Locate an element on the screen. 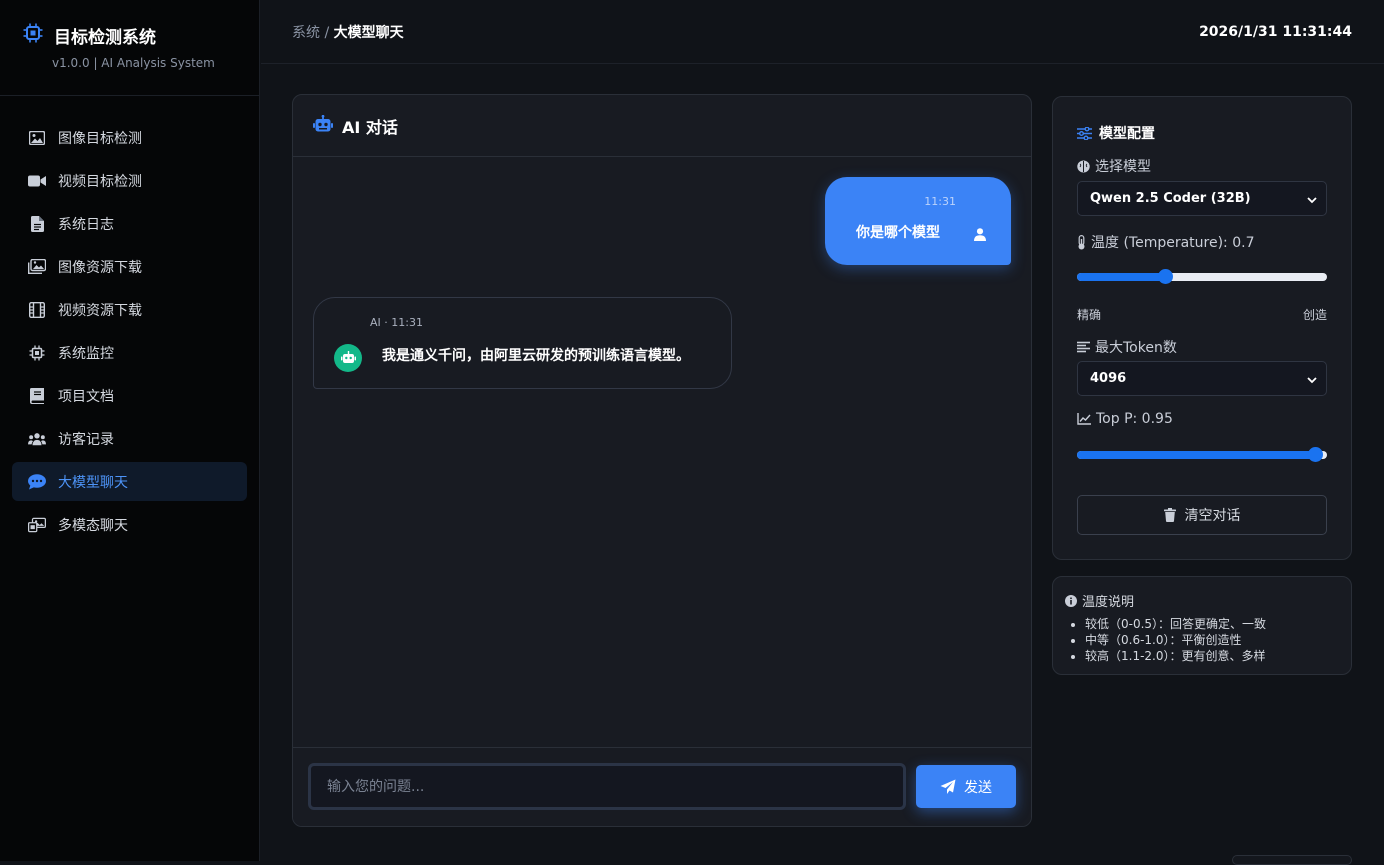 This screenshot has width=1384, height=865. list-item: 较高（1.1-2.0）：更有创意、多样 is located at coordinates (1175, 656).